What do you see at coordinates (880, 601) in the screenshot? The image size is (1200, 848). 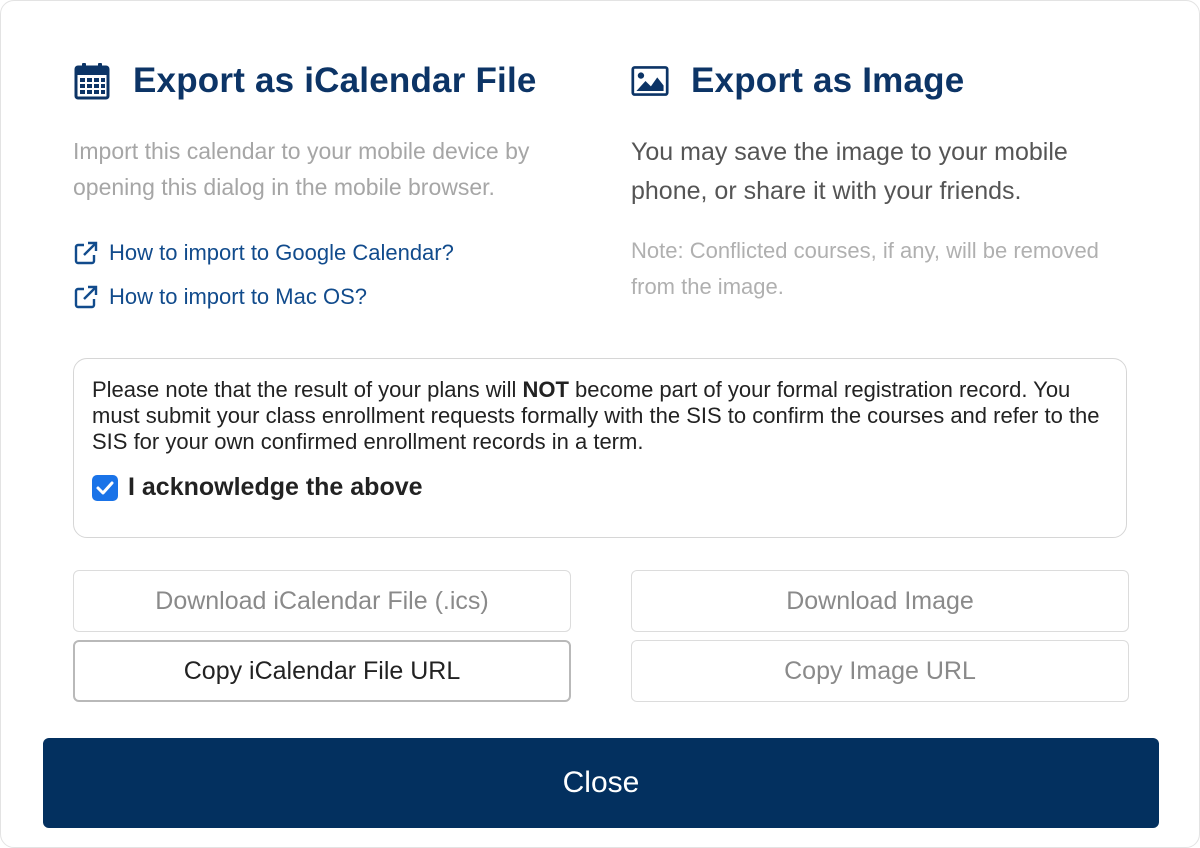 I see `download-image-button: Download Image` at bounding box center [880, 601].